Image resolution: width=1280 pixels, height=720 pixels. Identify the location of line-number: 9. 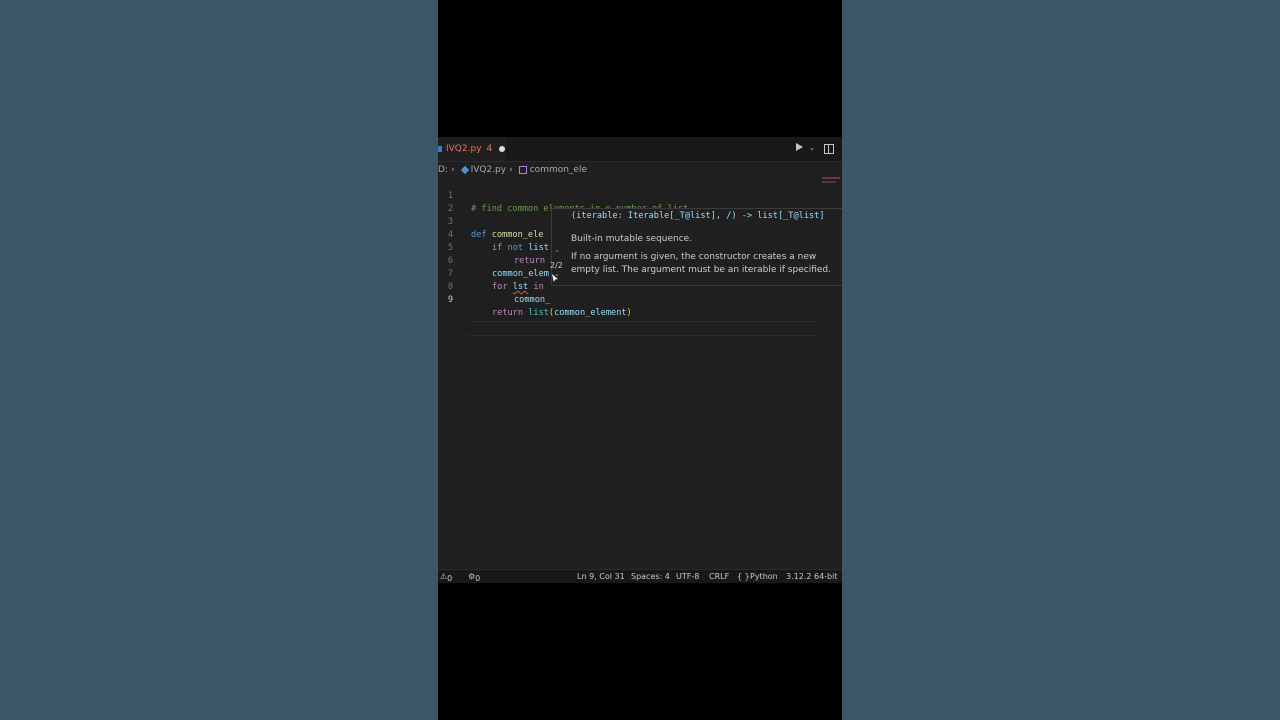
(450, 300).